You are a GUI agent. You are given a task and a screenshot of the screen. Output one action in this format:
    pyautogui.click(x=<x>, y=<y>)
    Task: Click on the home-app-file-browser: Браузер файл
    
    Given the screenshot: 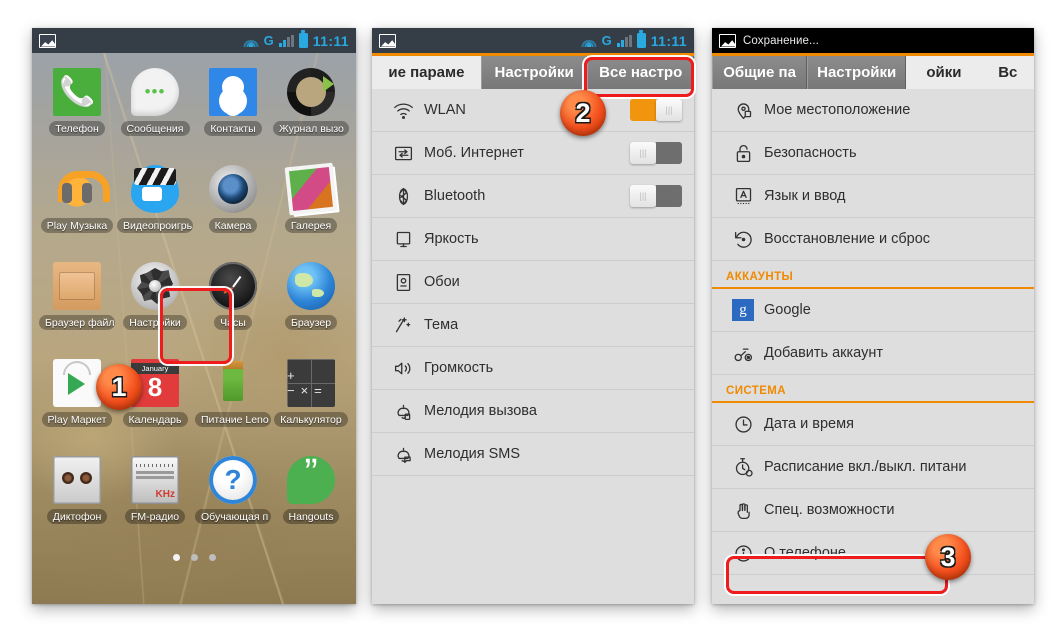 What is the action you would take?
    pyautogui.click(x=77, y=307)
    